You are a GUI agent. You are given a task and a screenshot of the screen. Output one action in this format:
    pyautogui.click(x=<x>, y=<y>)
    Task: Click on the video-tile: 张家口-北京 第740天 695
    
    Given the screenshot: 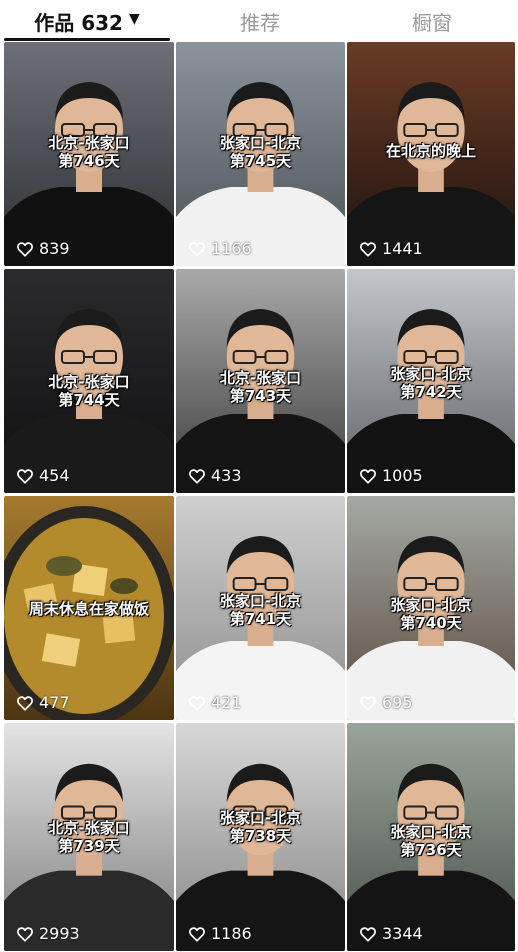 What is the action you would take?
    pyautogui.click(x=431, y=608)
    